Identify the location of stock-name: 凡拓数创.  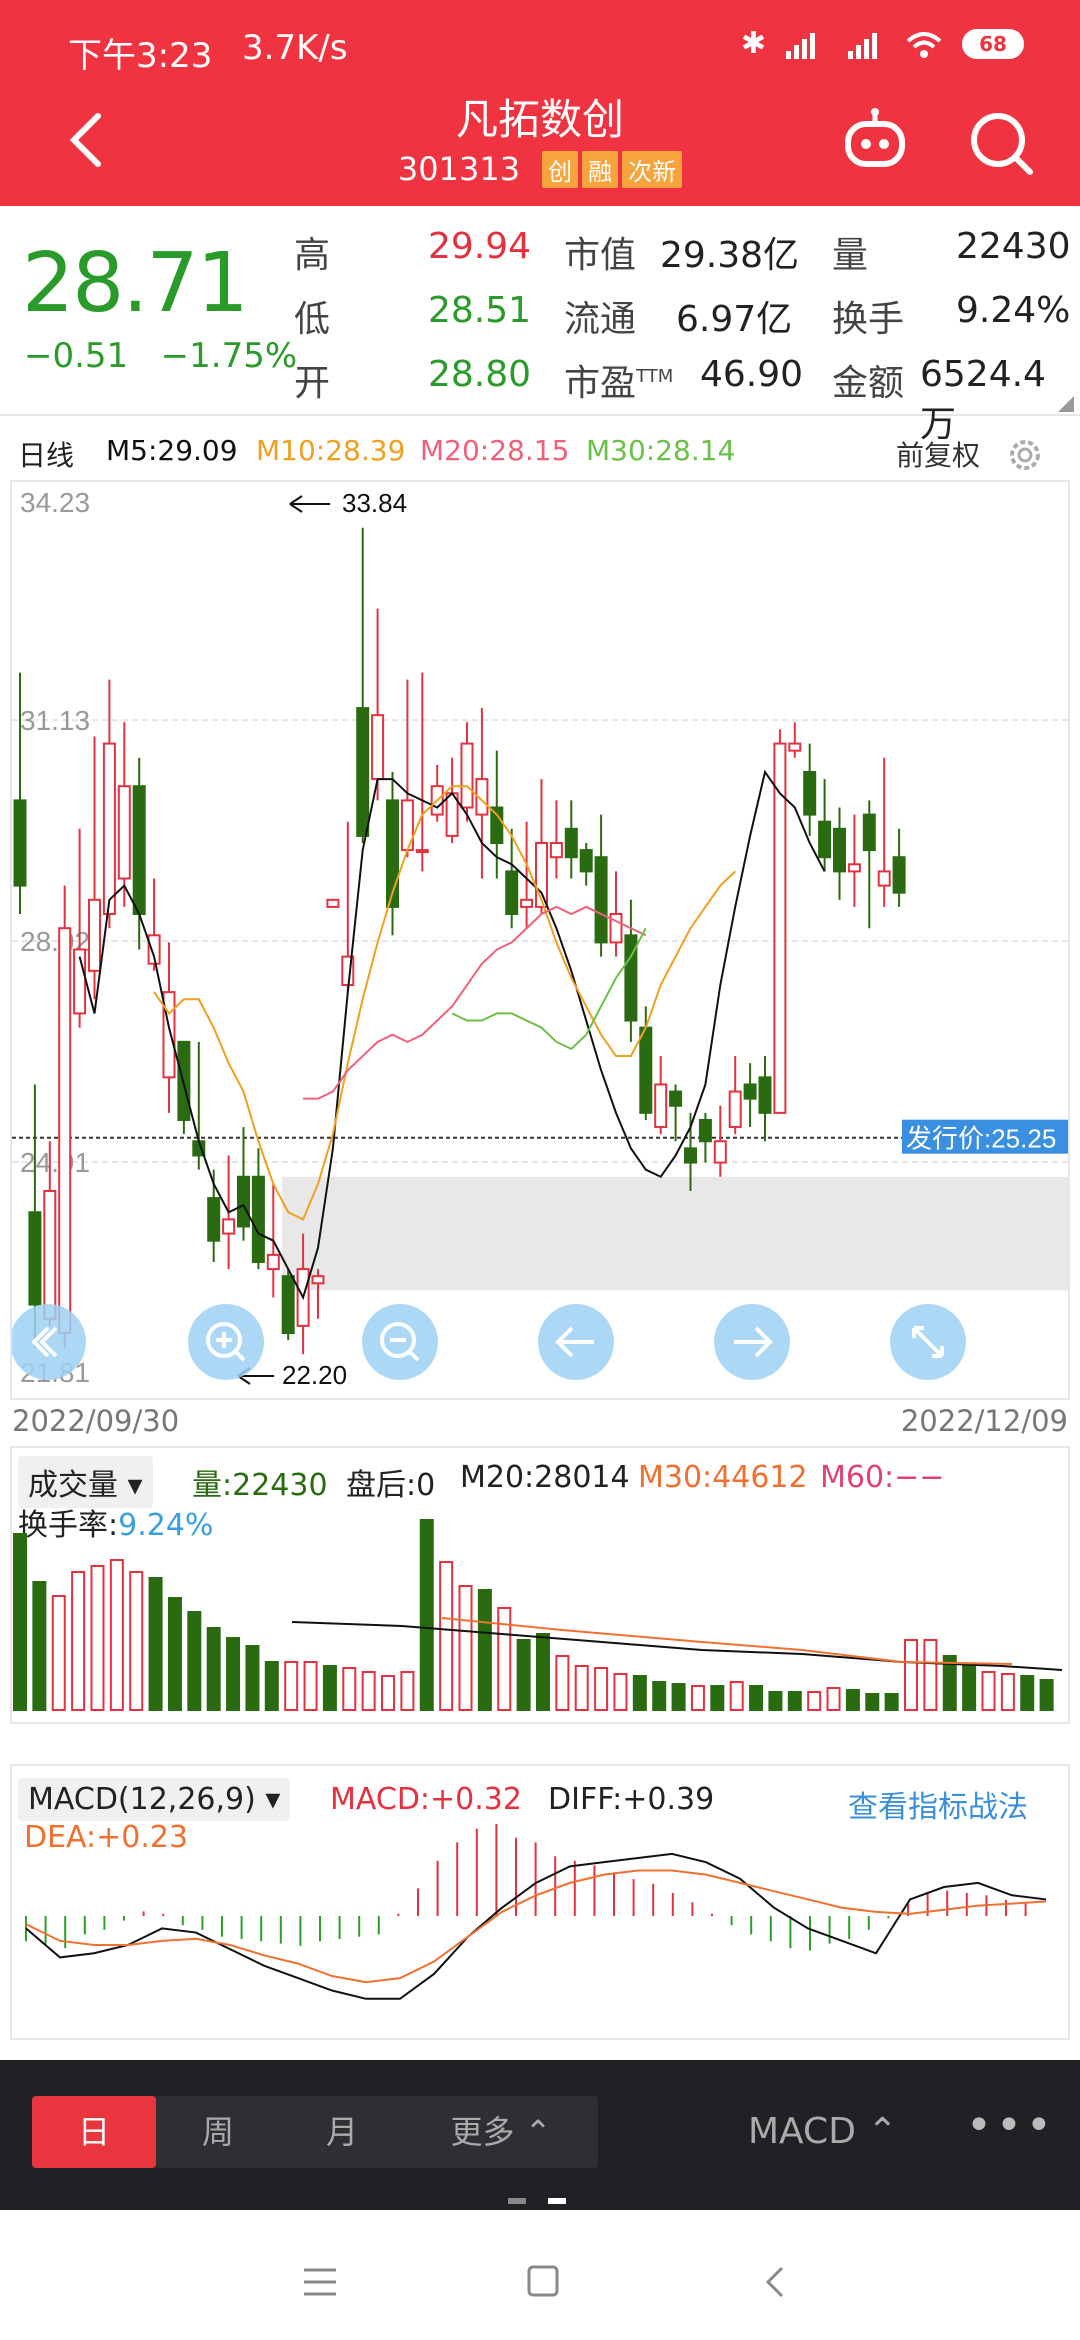
(539, 119).